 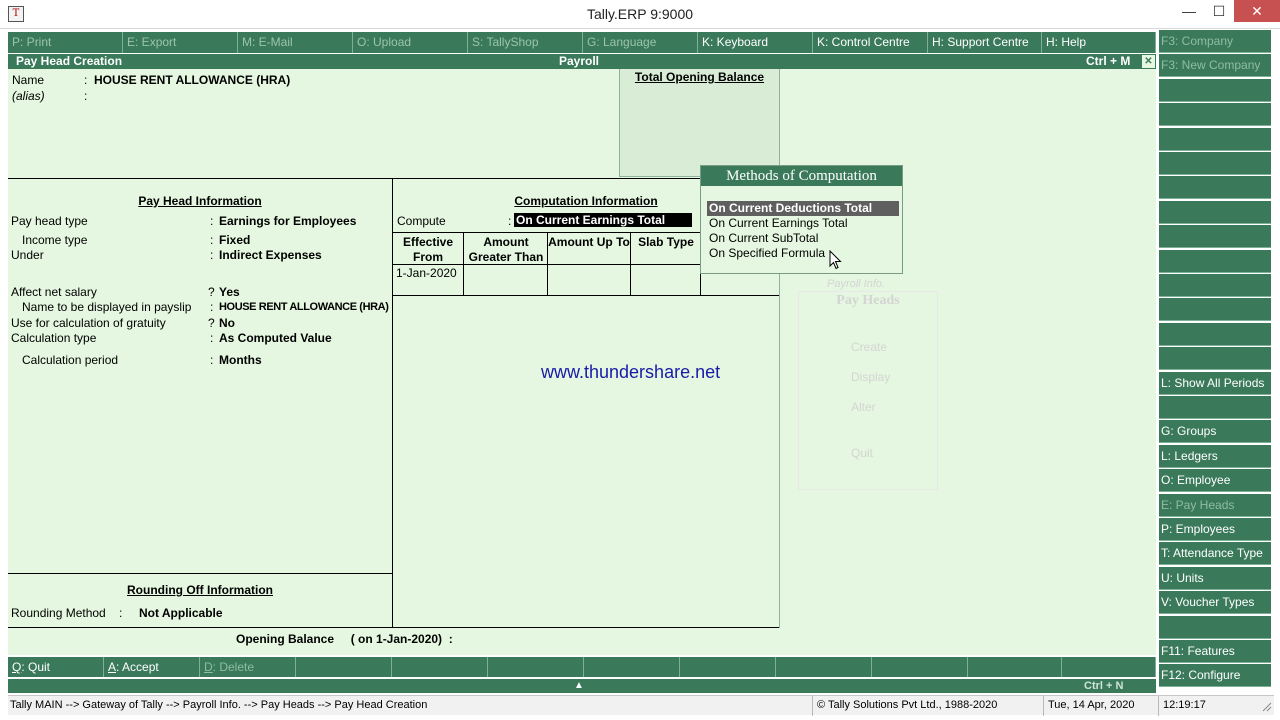 I want to click on col-amount-greater-than: Amount Greater Than, so click(x=506, y=249).